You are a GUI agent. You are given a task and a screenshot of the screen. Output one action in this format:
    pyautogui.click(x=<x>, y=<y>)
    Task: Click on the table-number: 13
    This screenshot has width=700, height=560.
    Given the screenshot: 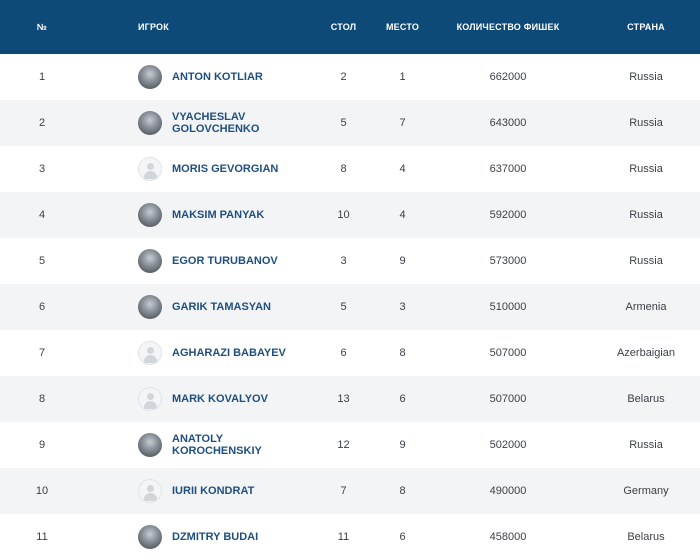 What is the action you would take?
    pyautogui.click(x=343, y=399)
    